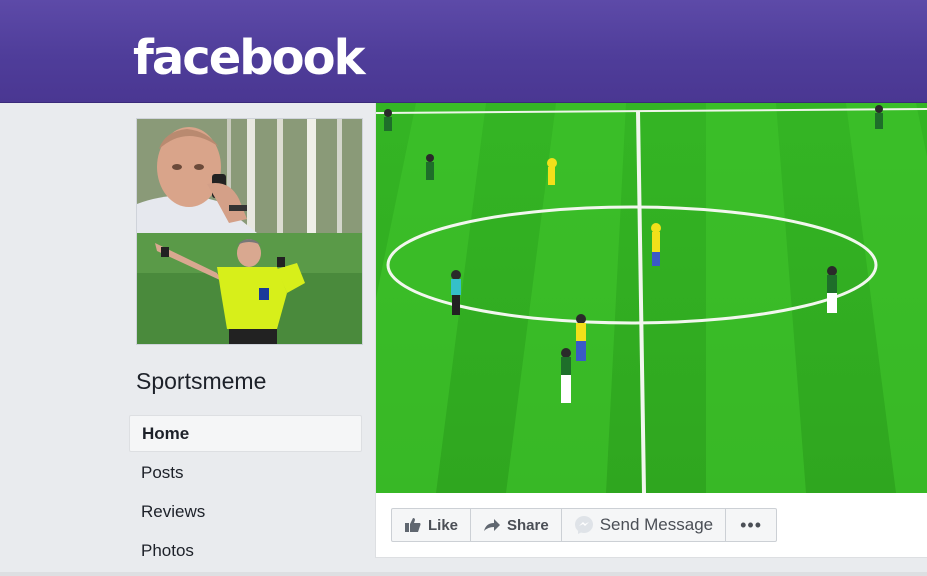  I want to click on messenger-icon, so click(583, 525).